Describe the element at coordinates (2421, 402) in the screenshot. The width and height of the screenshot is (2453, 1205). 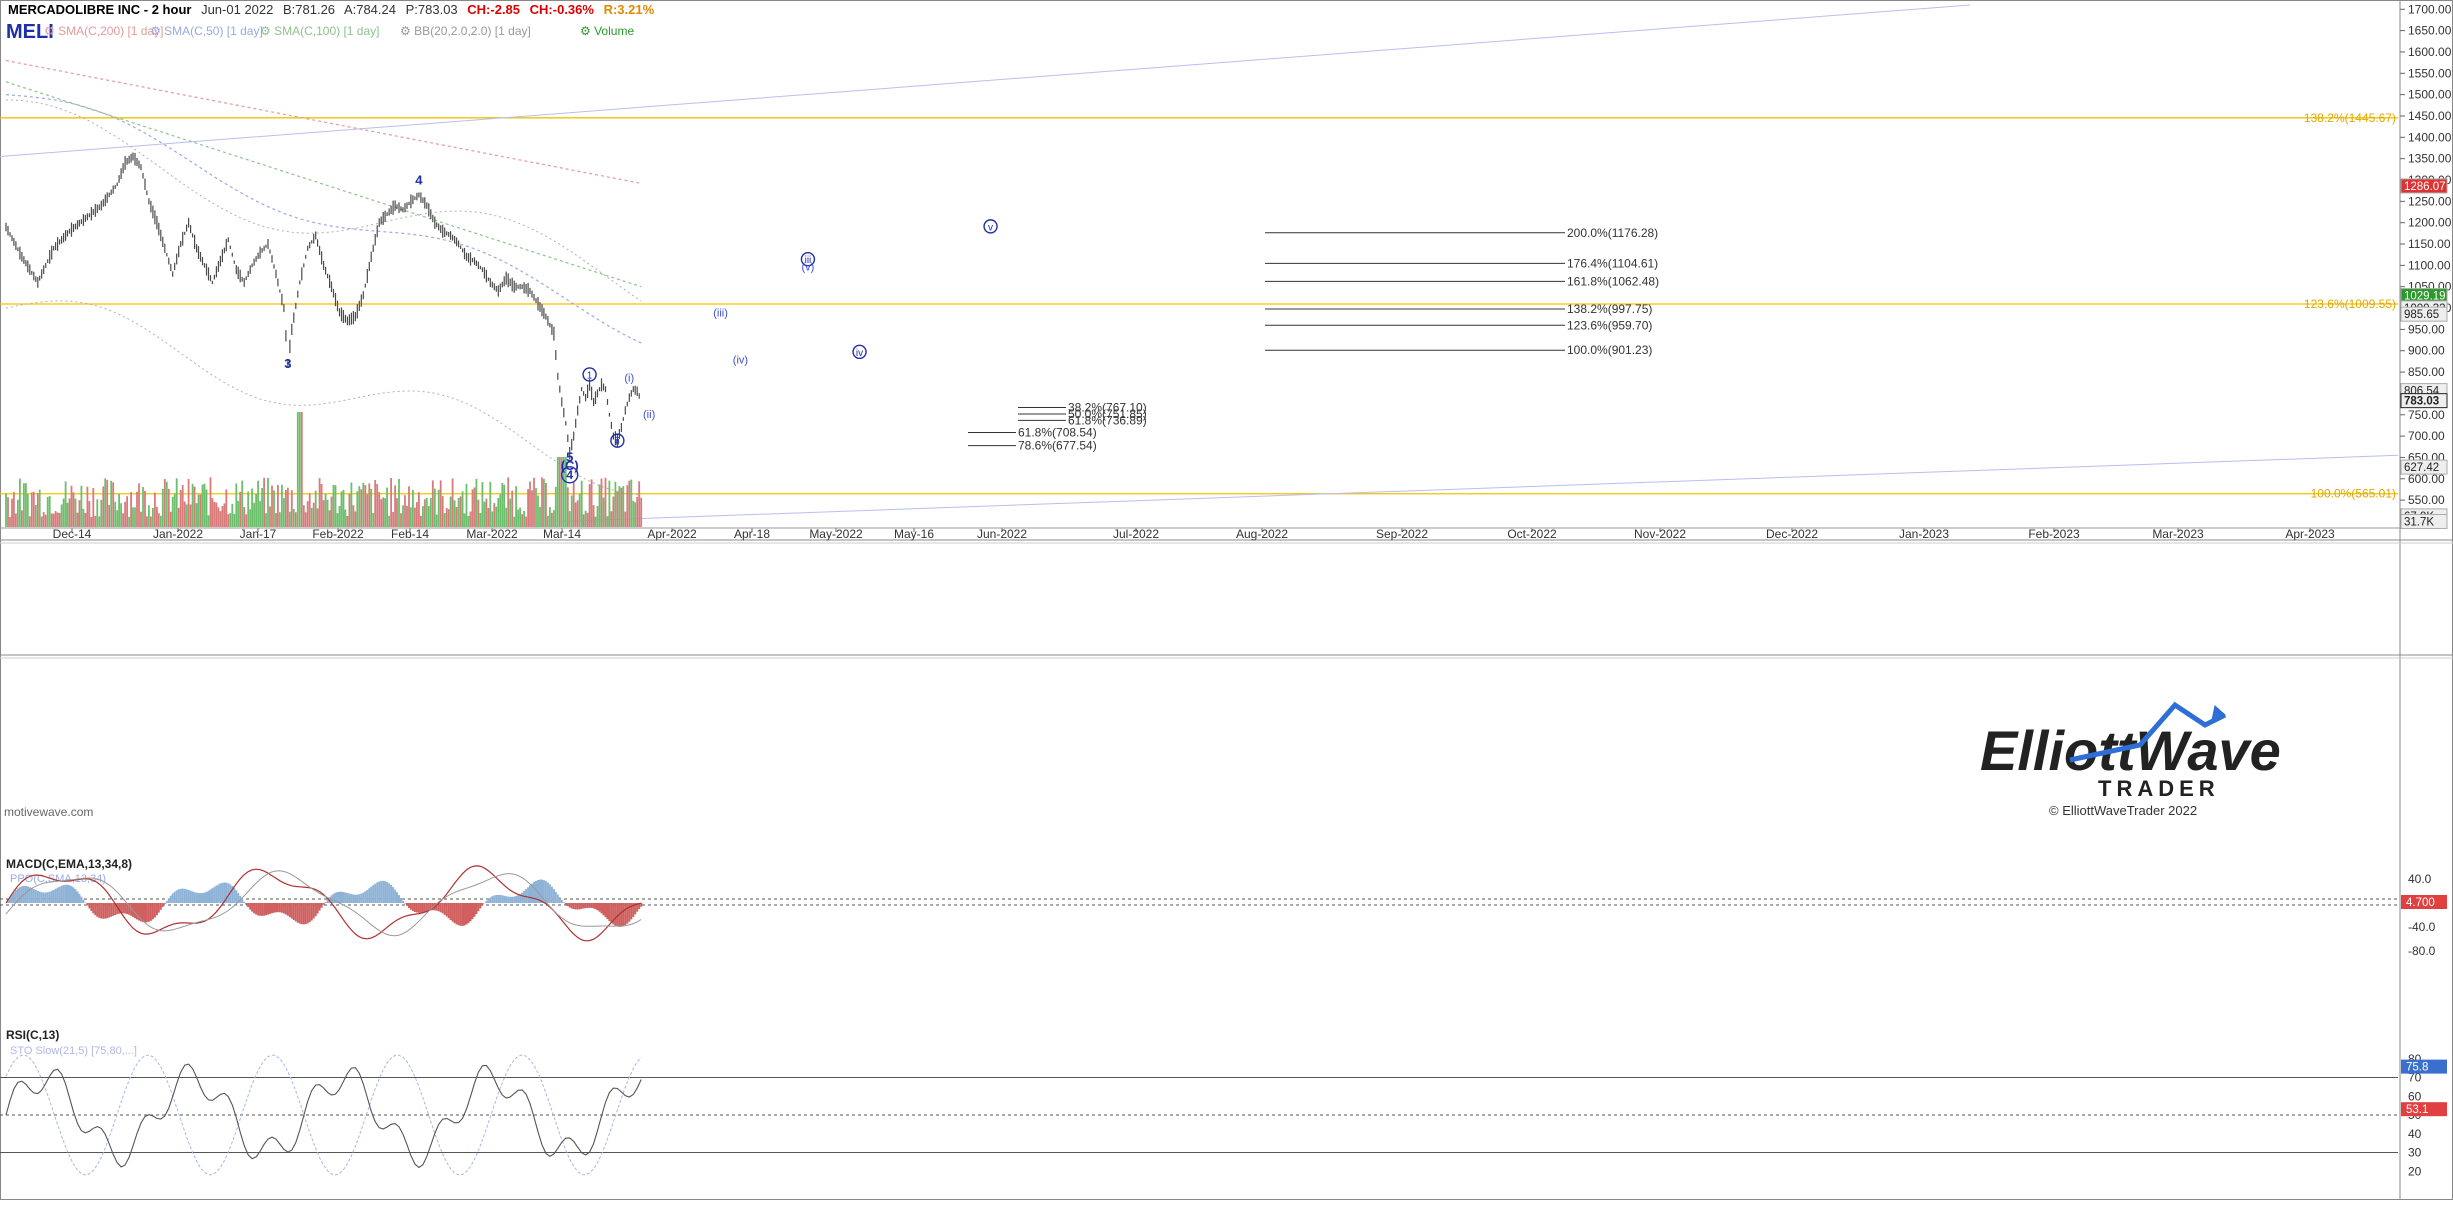
I see `price-marker-label: 783.03` at that location.